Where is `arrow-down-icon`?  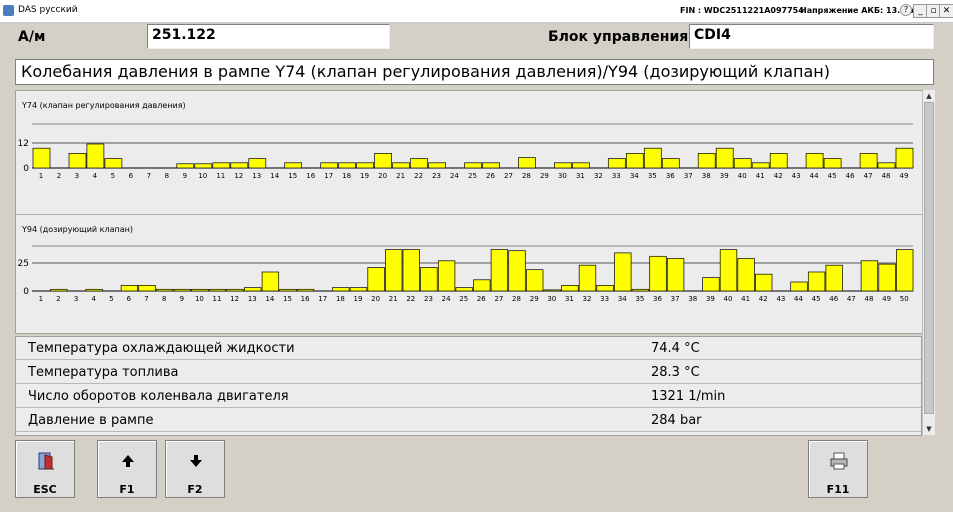 arrow-down-icon is located at coordinates (196, 461).